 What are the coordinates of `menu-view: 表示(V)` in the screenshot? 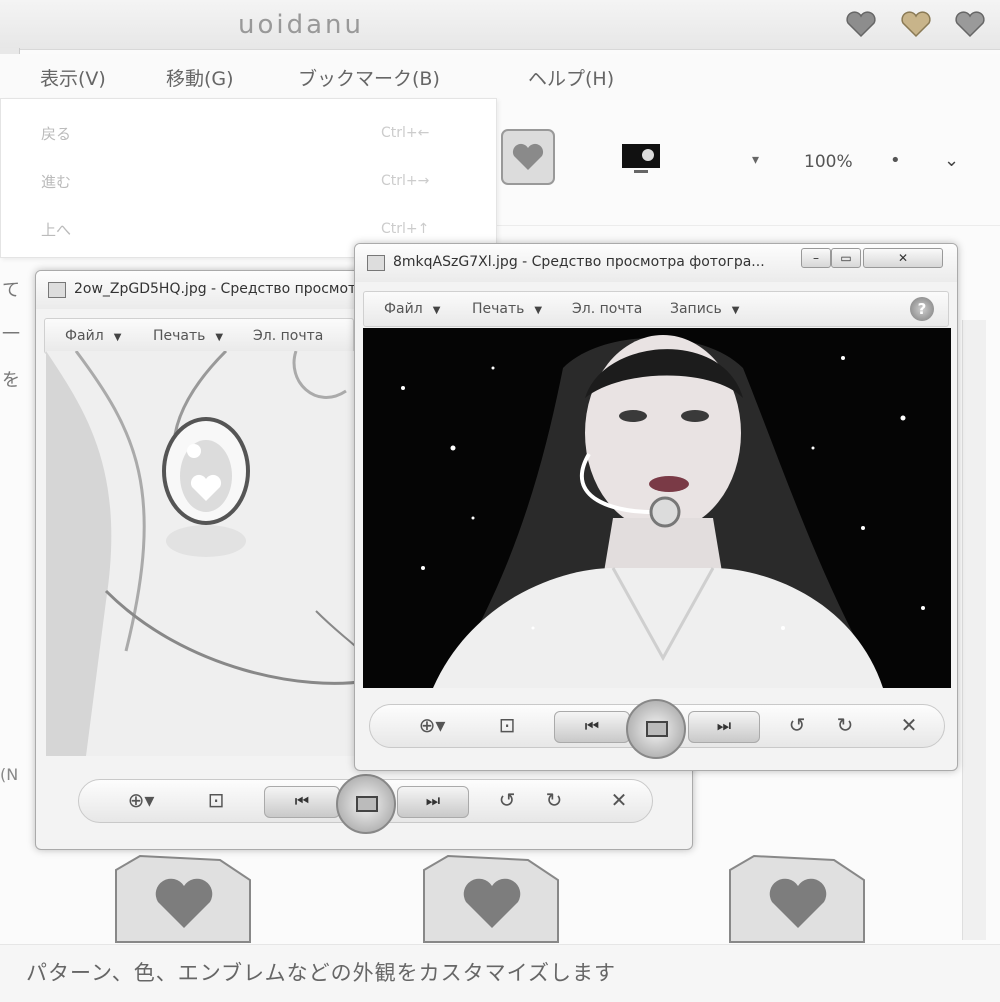 It's located at (73, 77).